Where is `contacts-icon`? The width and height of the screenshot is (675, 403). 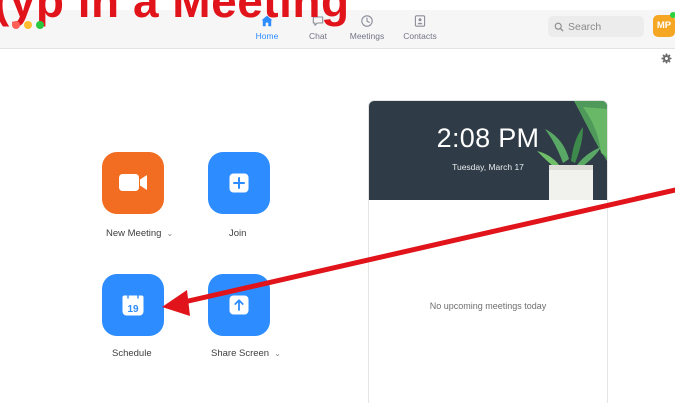
contacts-icon is located at coordinates (420, 21).